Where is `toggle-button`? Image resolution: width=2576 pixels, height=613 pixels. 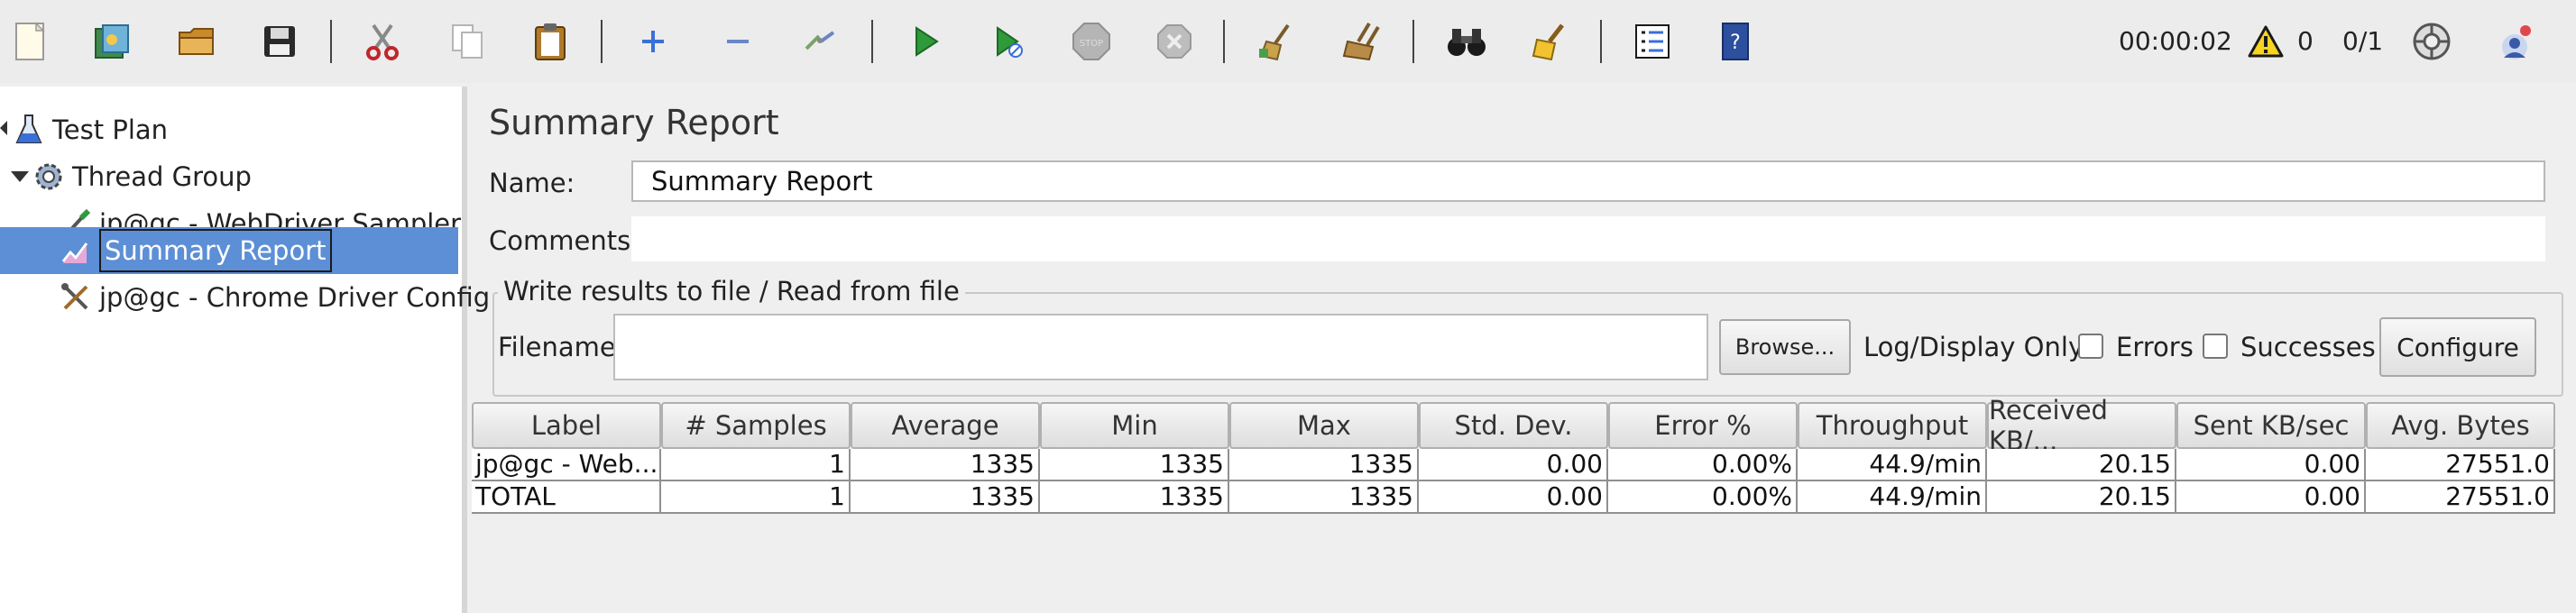
toggle-button is located at coordinates (820, 41).